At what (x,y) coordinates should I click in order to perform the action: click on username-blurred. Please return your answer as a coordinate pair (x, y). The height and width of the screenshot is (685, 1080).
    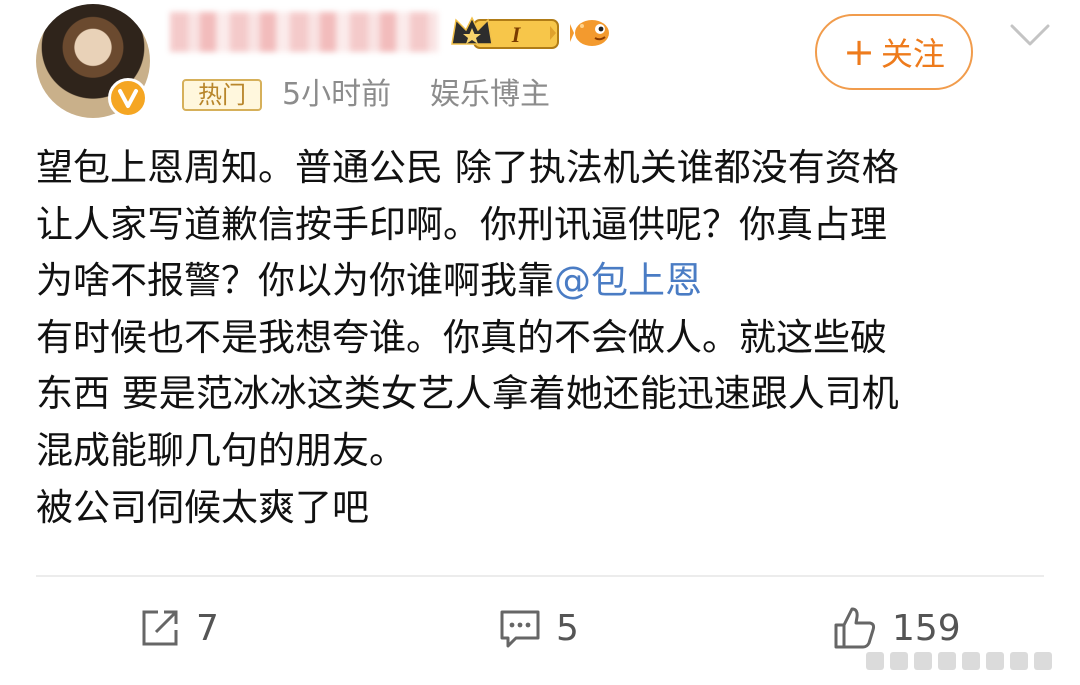
    Looking at the image, I should click on (304, 32).